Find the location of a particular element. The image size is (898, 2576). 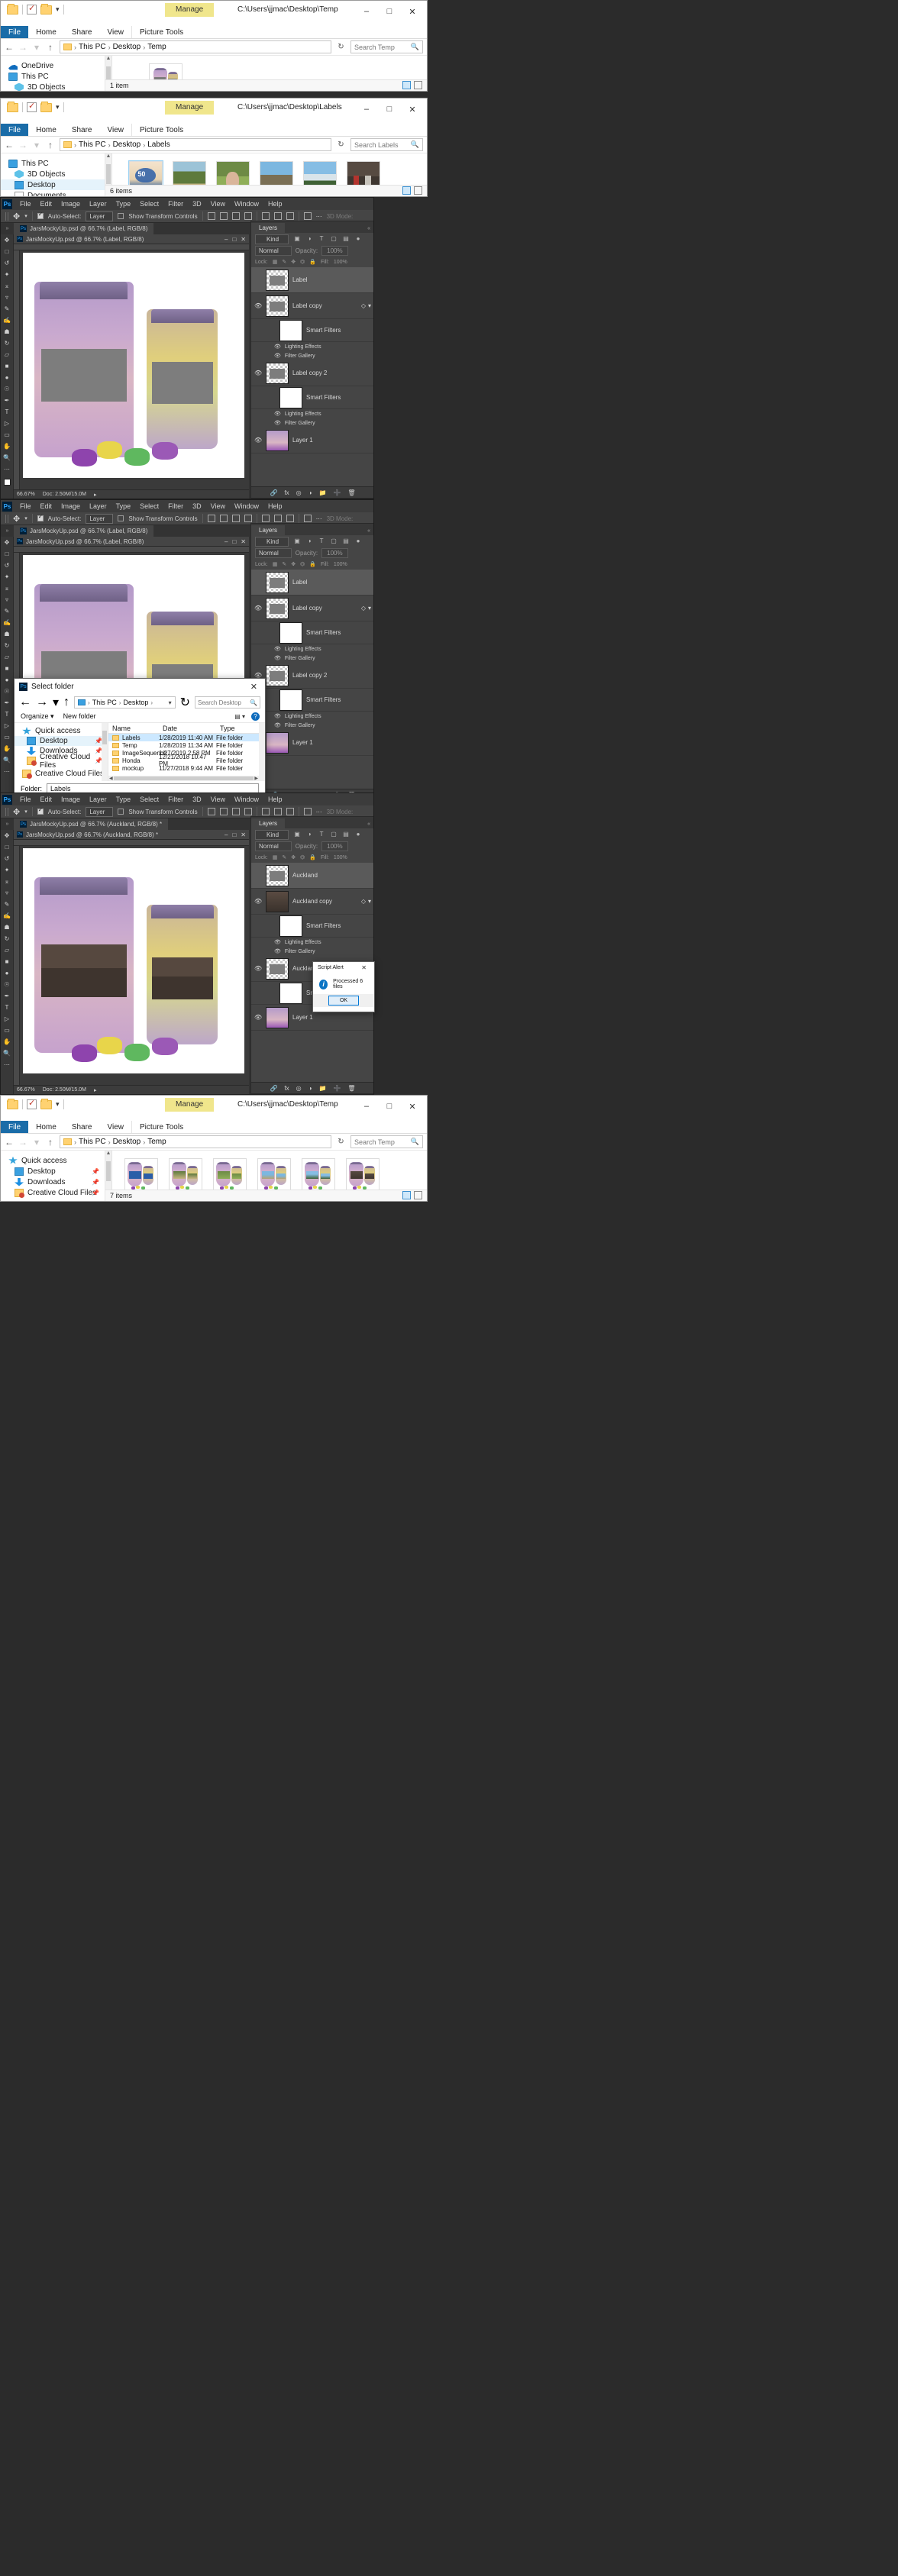

scrollbar-thumb is located at coordinates (108, 174).